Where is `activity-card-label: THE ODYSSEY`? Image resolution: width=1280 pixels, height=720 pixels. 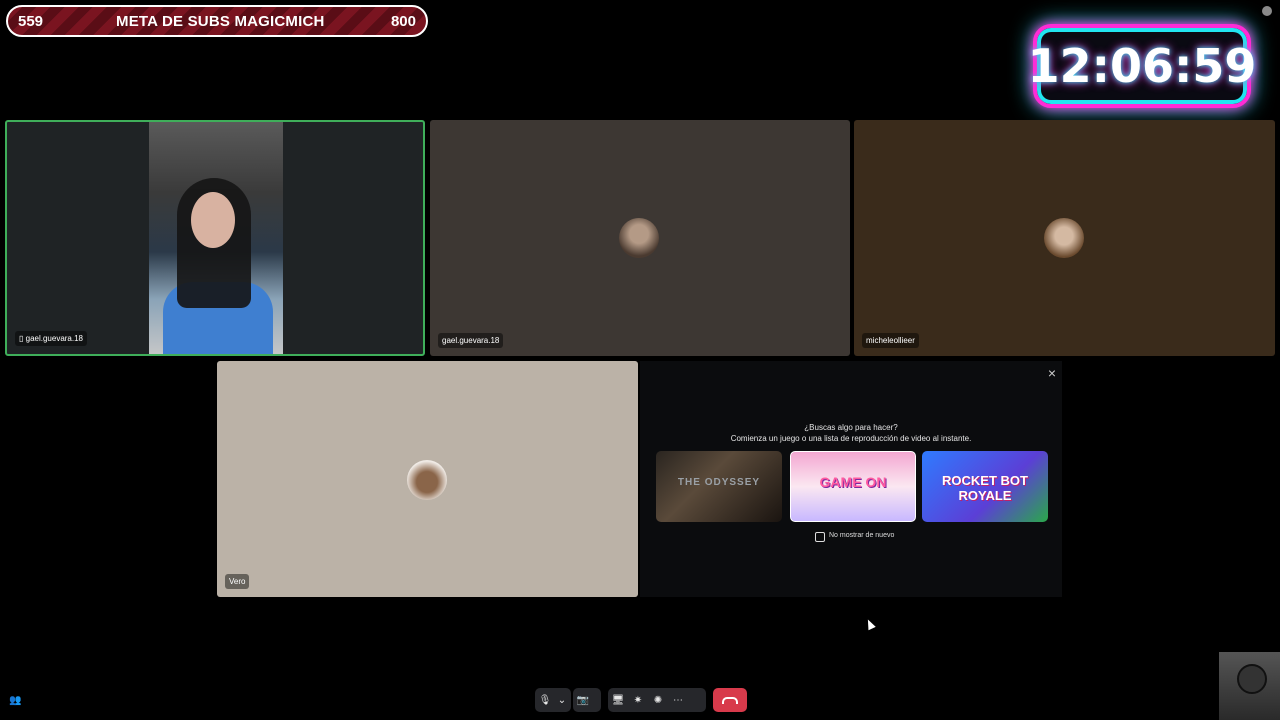
activity-card-label: THE ODYSSEY is located at coordinates (719, 482).